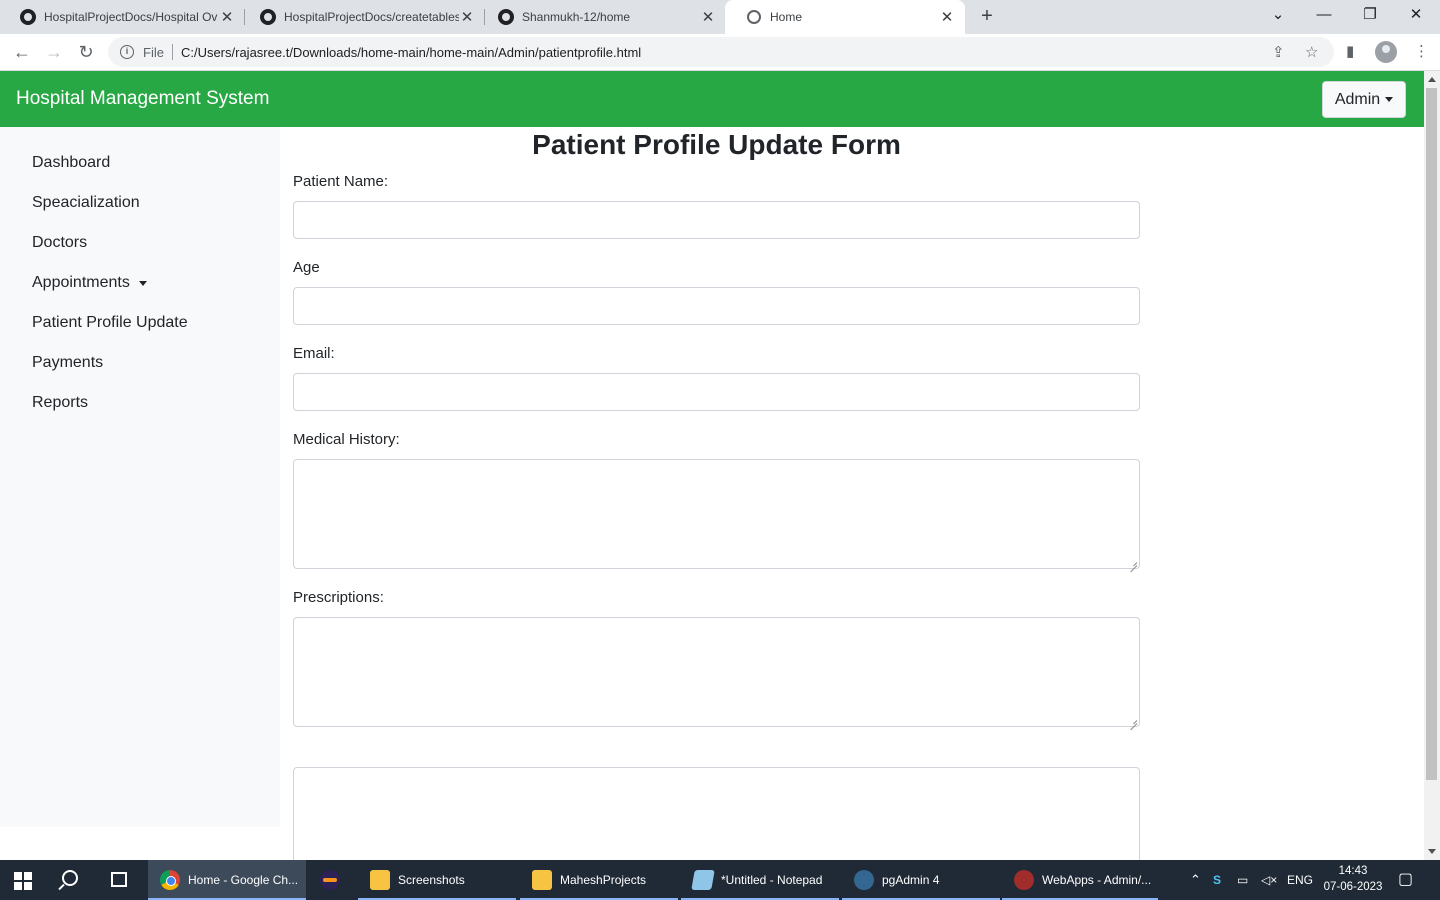  I want to click on profile-avatar-icon, so click(1386, 52).